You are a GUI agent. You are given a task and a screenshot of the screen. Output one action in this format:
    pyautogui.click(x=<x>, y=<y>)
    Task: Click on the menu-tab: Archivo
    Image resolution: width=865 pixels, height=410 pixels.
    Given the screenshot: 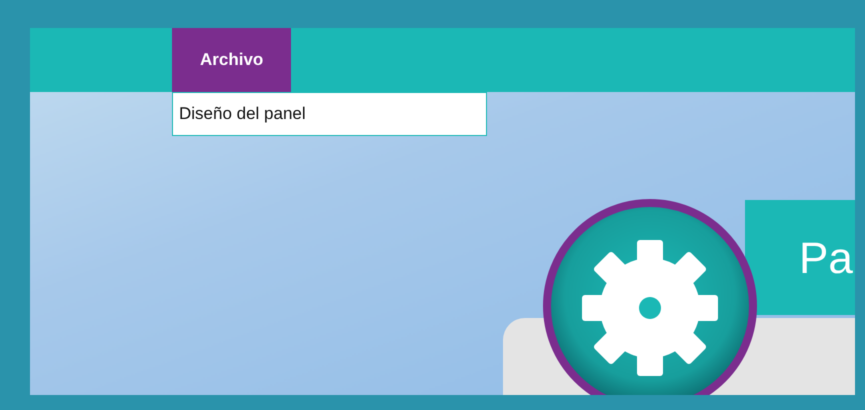 What is the action you would take?
    pyautogui.click(x=232, y=60)
    